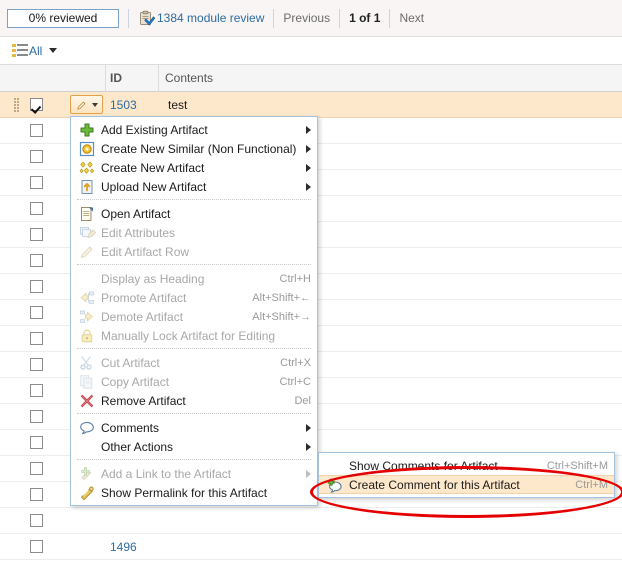 This screenshot has width=622, height=566. Describe the element at coordinates (143, 400) in the screenshot. I see `menu-item-label: Remove Artifact` at that location.